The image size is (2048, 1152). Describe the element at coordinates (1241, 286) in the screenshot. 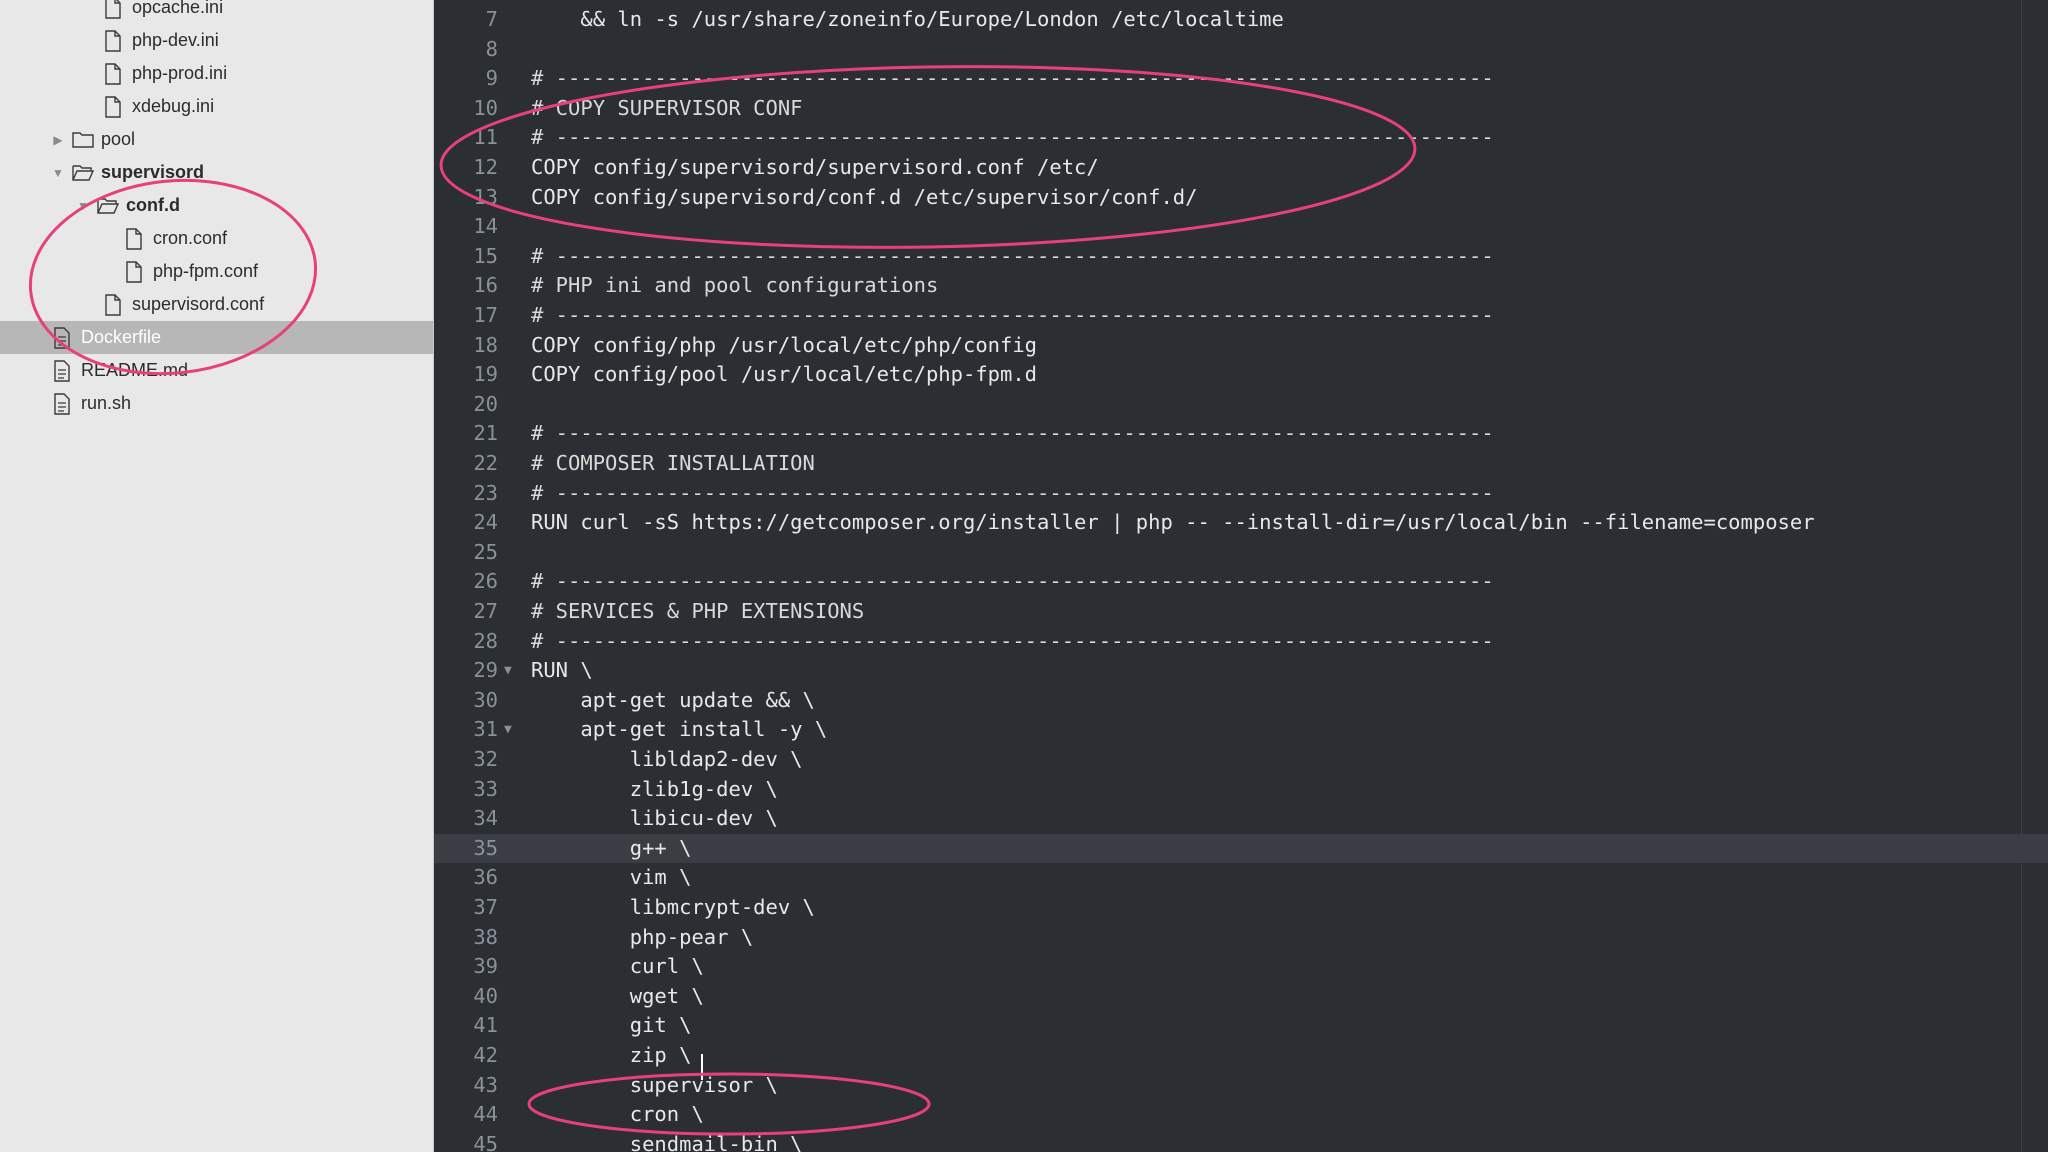

I see `code-line-16: 16 # PHP ini and pool configurations` at that location.